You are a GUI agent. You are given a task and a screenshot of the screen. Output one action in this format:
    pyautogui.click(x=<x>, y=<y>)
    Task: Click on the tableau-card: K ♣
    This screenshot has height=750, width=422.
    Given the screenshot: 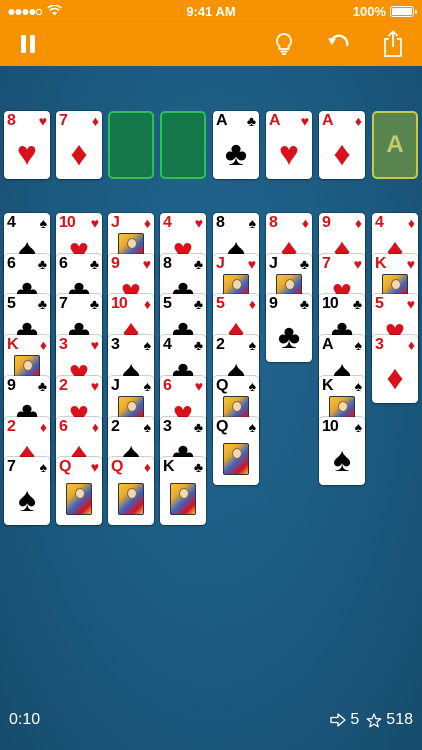 What is the action you would take?
    pyautogui.click(x=183, y=491)
    